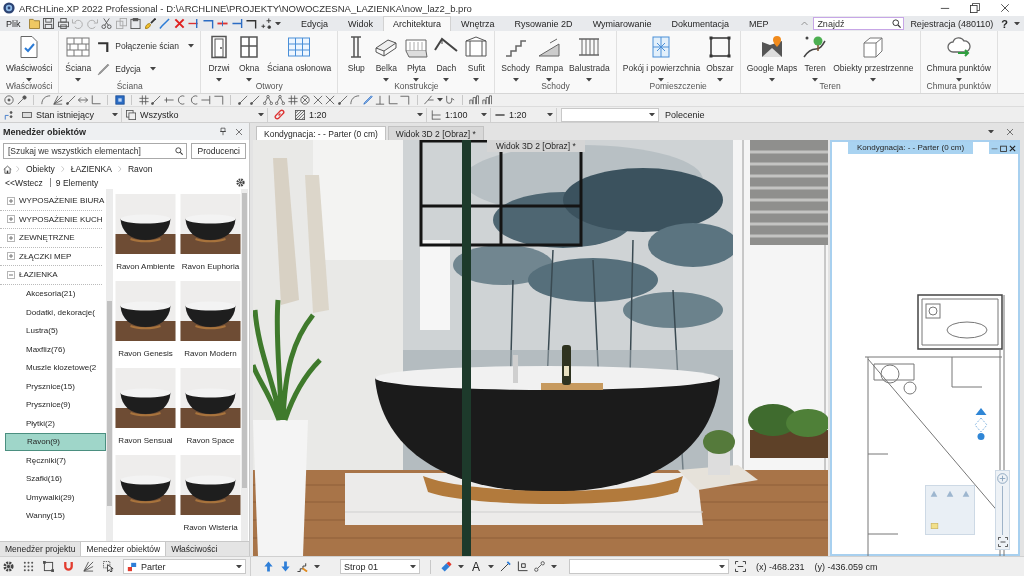  Describe the element at coordinates (266, 23) in the screenshot. I see `add-tool-icon` at that location.